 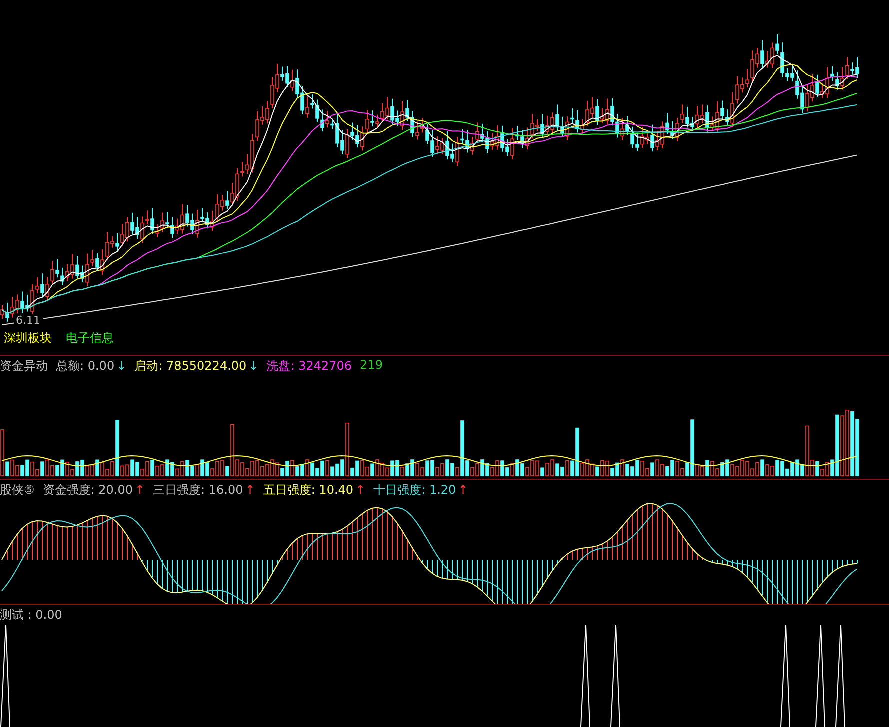 I want to click on price-low-label: 6.11, so click(x=28, y=320).